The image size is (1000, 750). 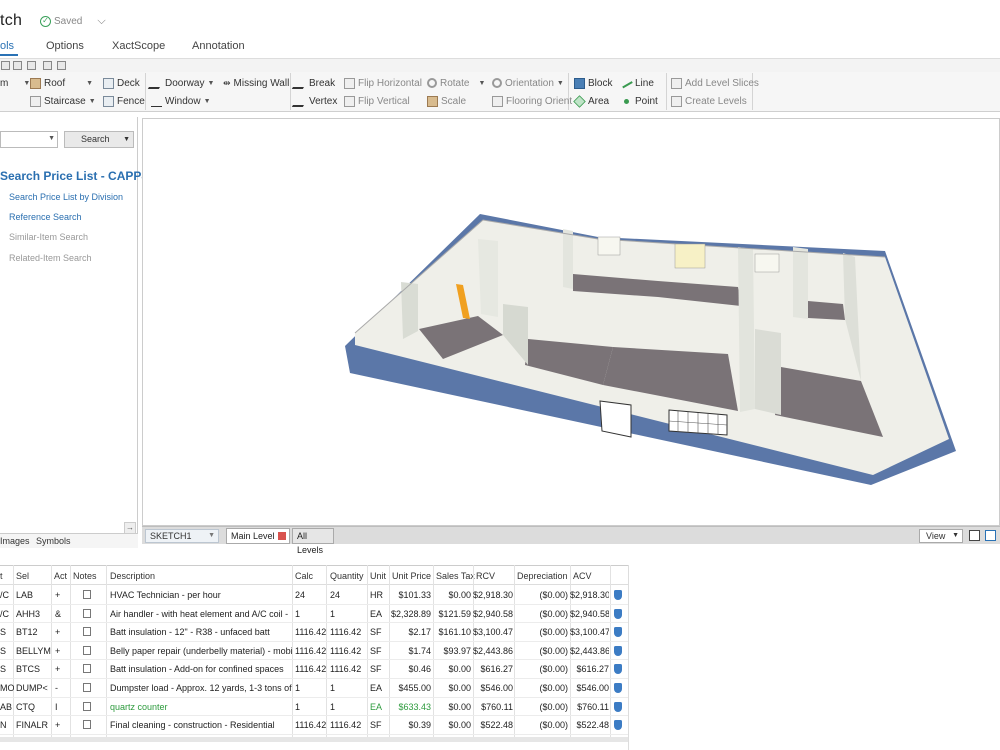 I want to click on cell-qty: 1116.42, so click(x=346, y=632).